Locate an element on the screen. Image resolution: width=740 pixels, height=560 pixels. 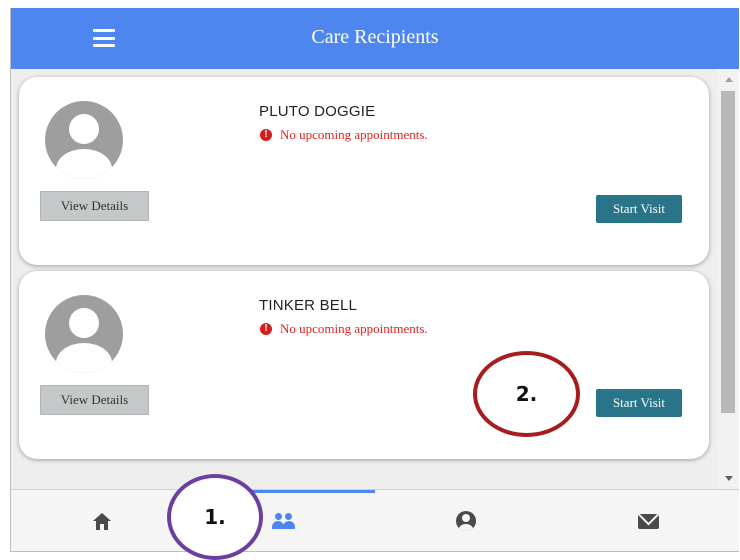
scroll-up-arrow-icon is located at coordinates (729, 79).